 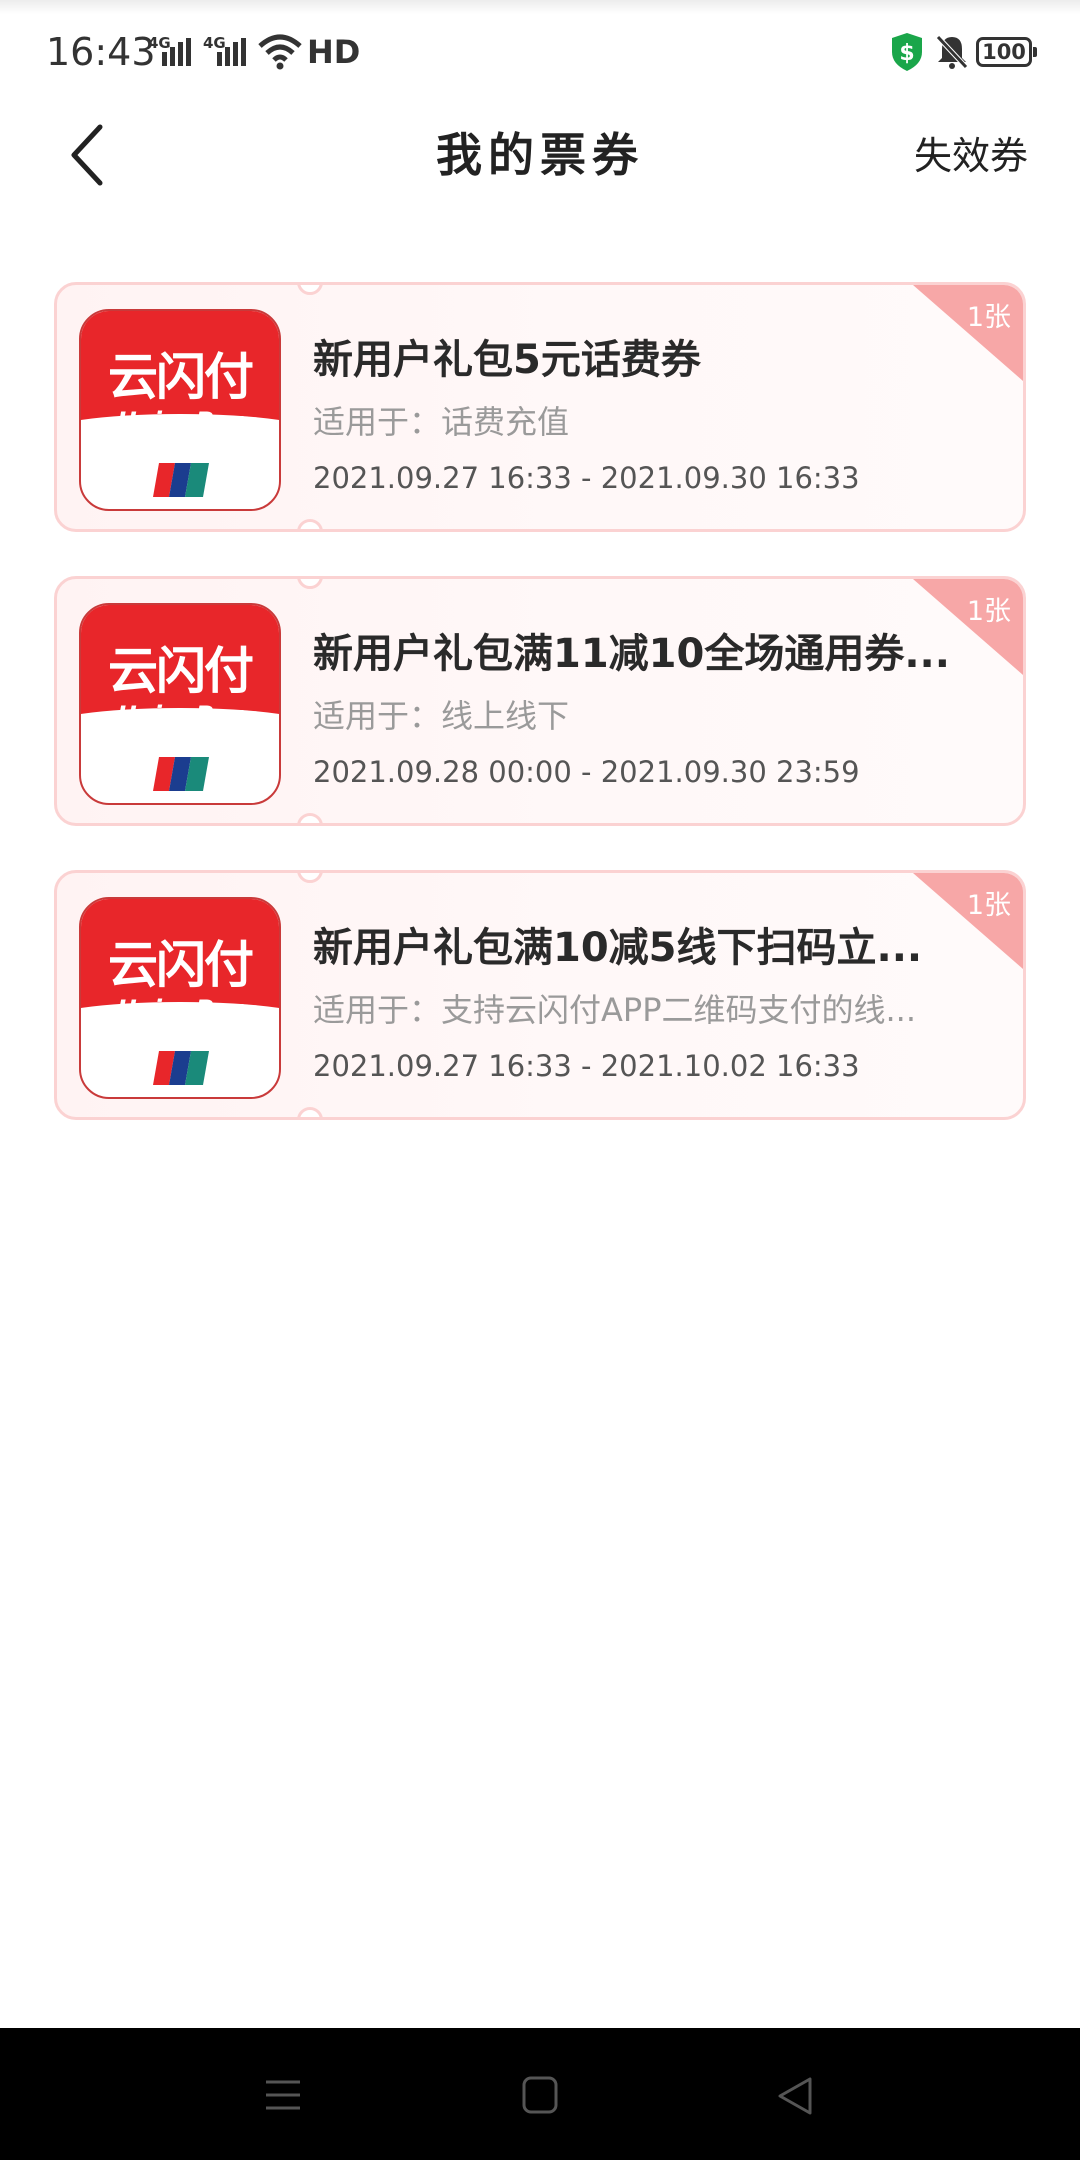 What do you see at coordinates (540, 170) in the screenshot?
I see `header-bar: 我的票券 失效券` at bounding box center [540, 170].